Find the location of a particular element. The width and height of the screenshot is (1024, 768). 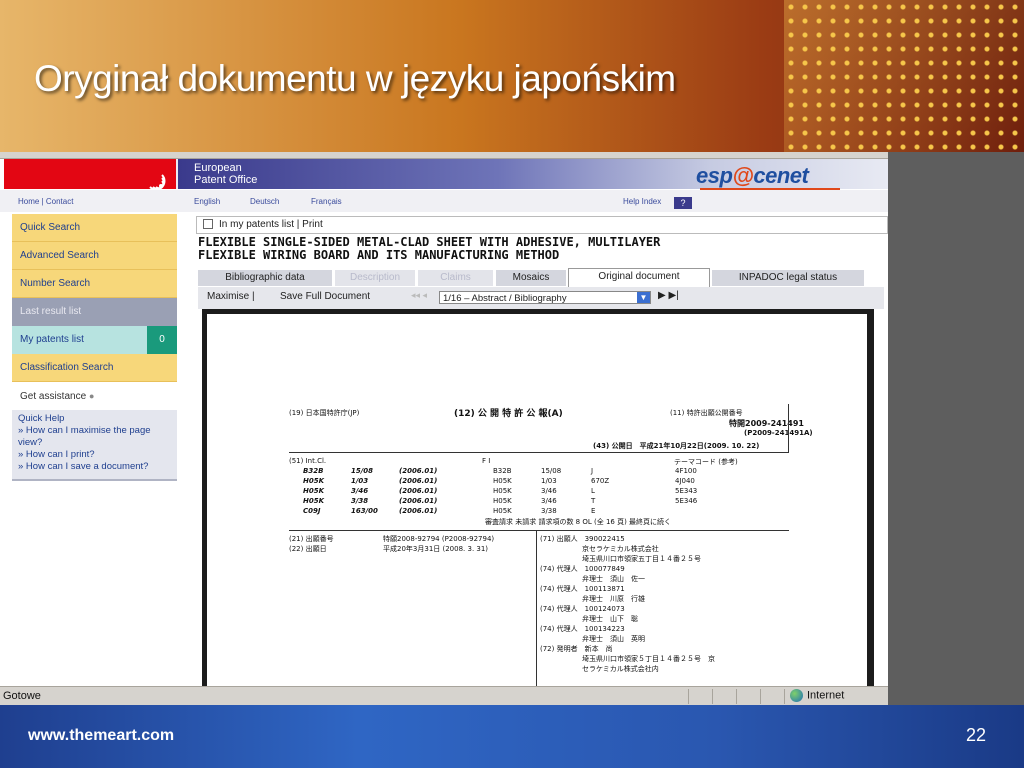

sidebar-item-label: Get assistance is located at coordinates (53, 396).